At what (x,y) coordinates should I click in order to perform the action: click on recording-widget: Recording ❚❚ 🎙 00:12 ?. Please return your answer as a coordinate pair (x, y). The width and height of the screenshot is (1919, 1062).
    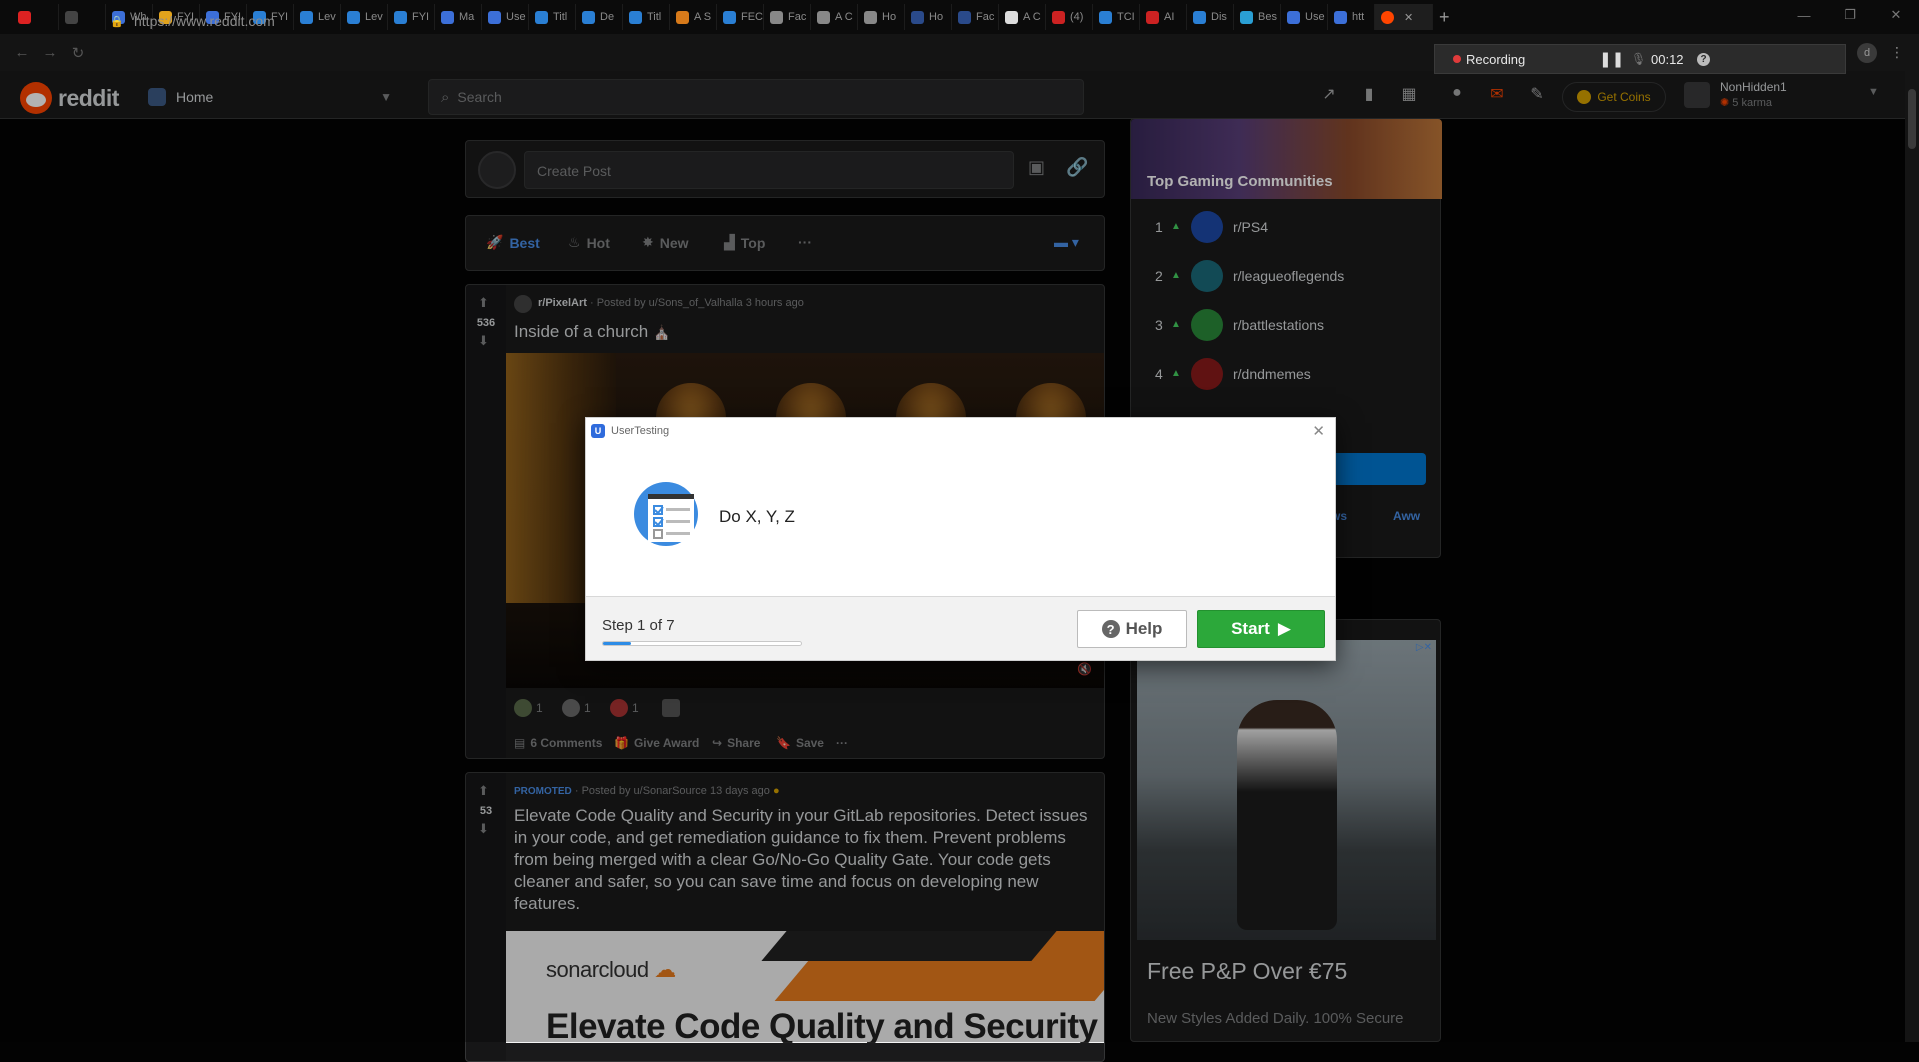
    Looking at the image, I should click on (1640, 59).